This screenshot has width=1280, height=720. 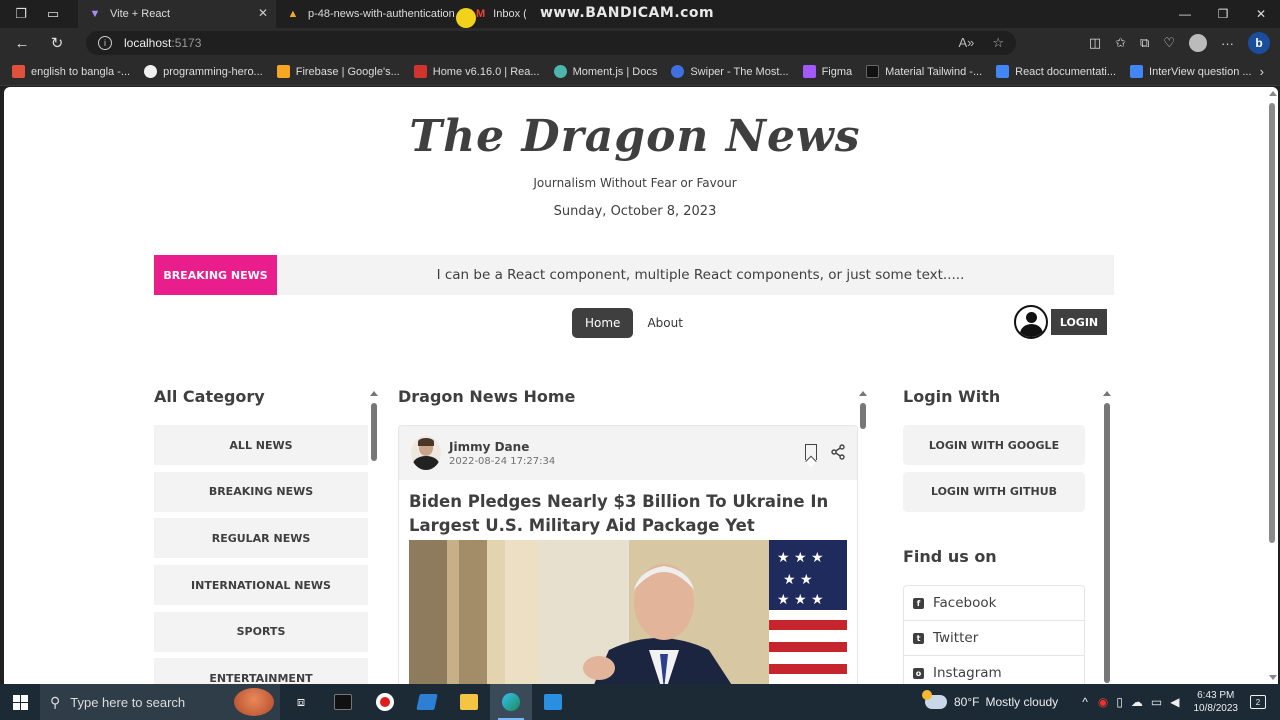 What do you see at coordinates (301, 702) in the screenshot?
I see `task-view-icon: ⧈` at bounding box center [301, 702].